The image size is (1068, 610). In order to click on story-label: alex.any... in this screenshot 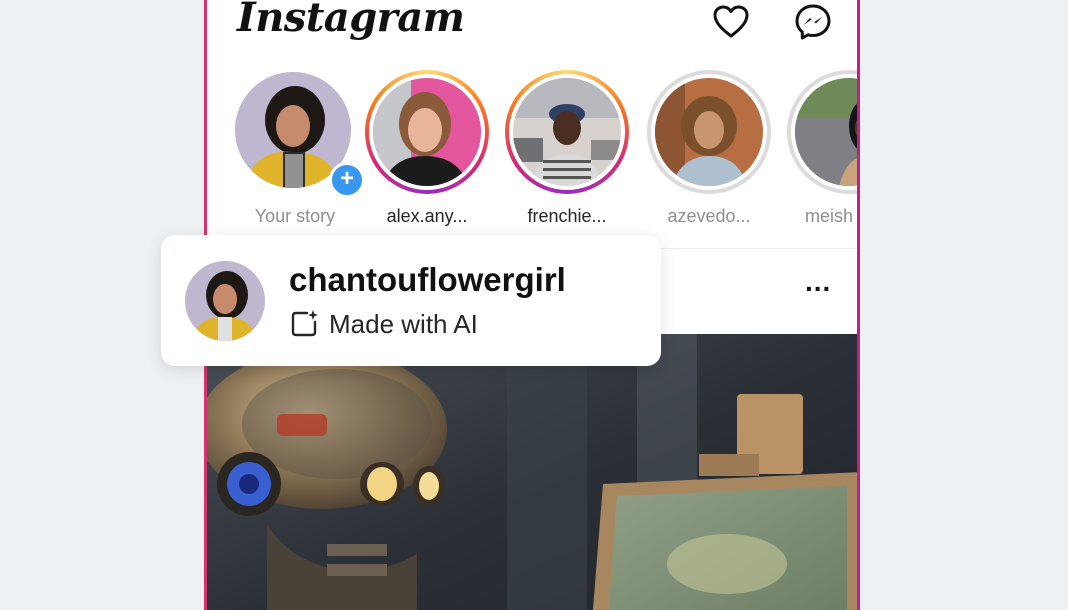, I will do `click(427, 216)`.